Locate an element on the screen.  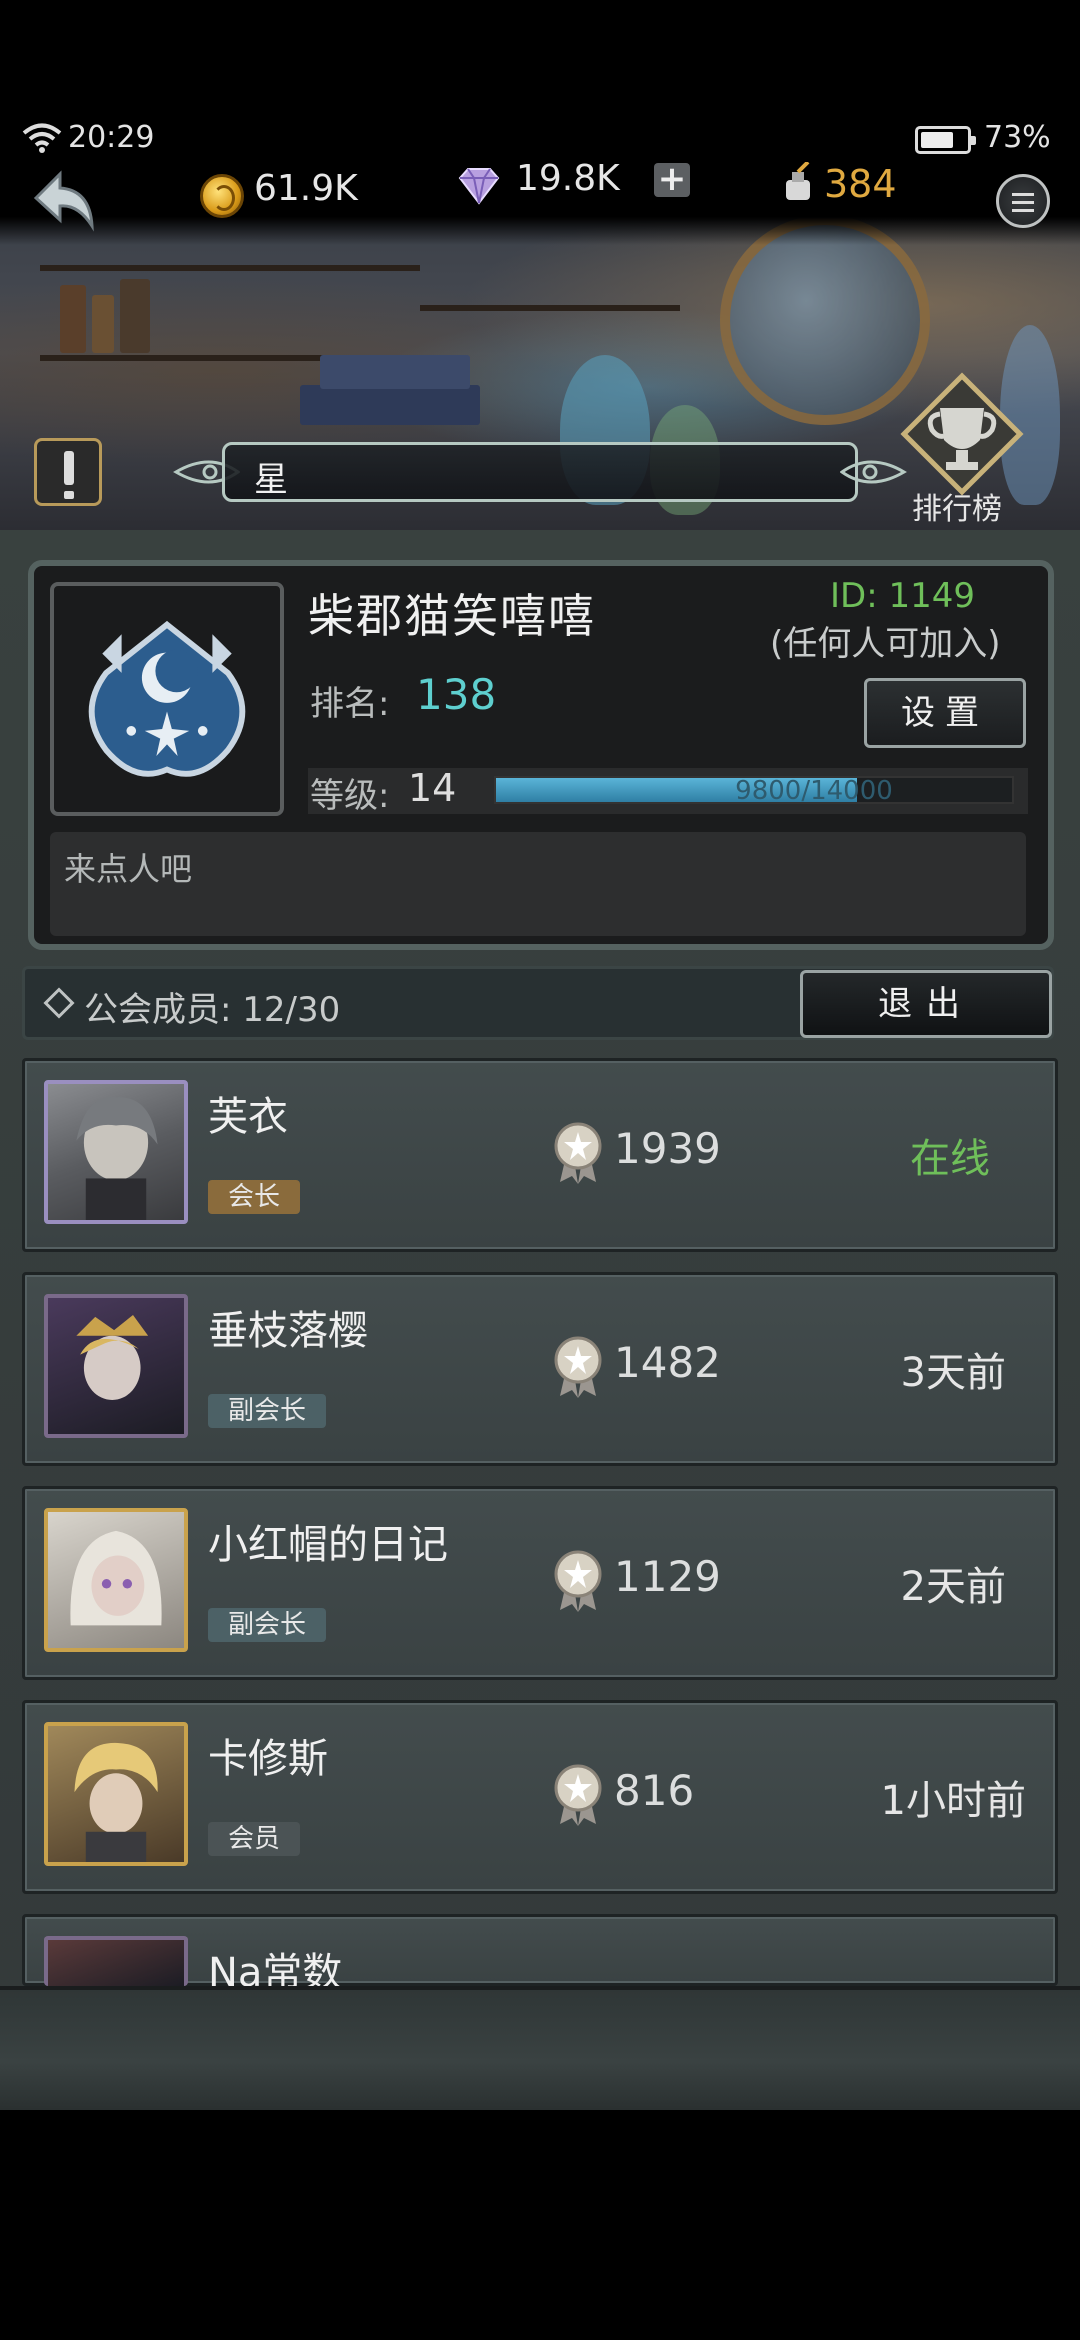
gold-coin-icon is located at coordinates (222, 196).